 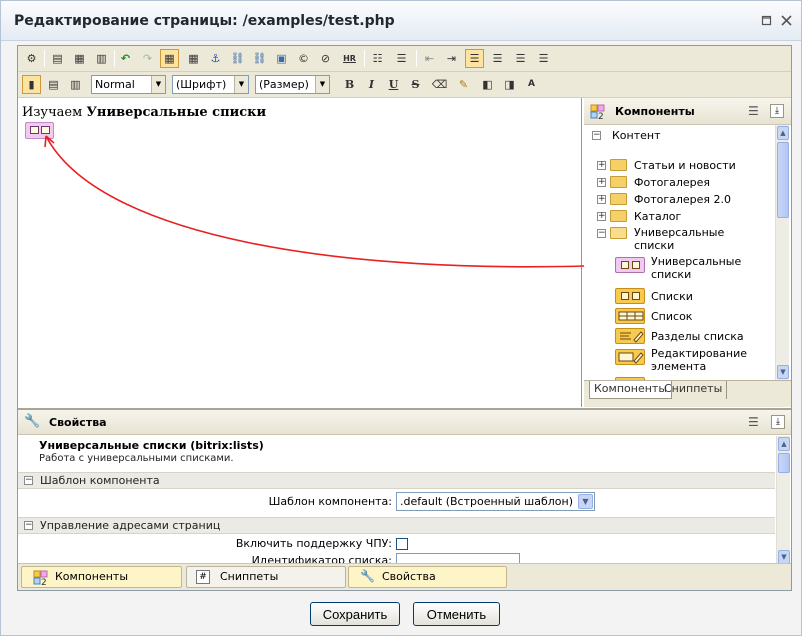 What do you see at coordinates (377, 58) in the screenshot?
I see `numbered-list-icon: ☷` at bounding box center [377, 58].